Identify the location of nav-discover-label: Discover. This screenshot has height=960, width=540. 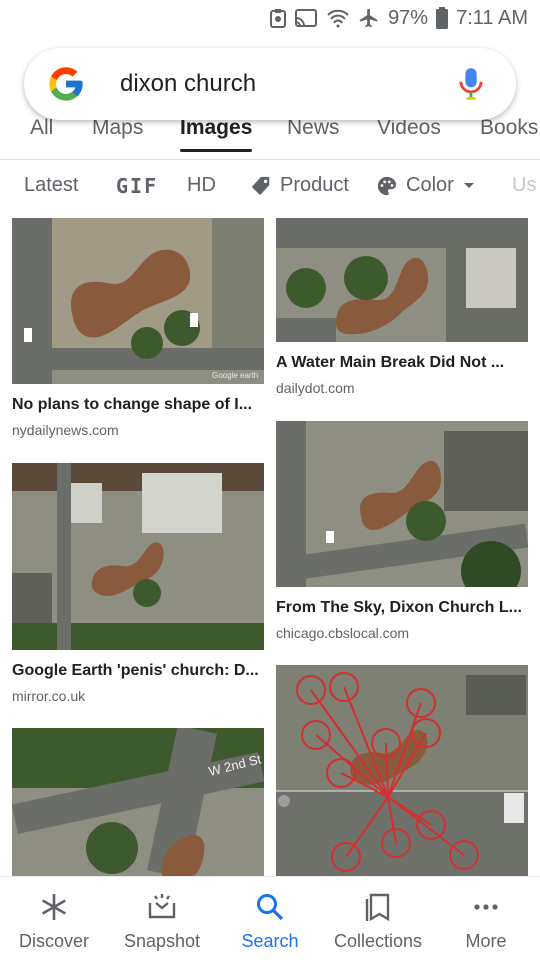
(53, 941).